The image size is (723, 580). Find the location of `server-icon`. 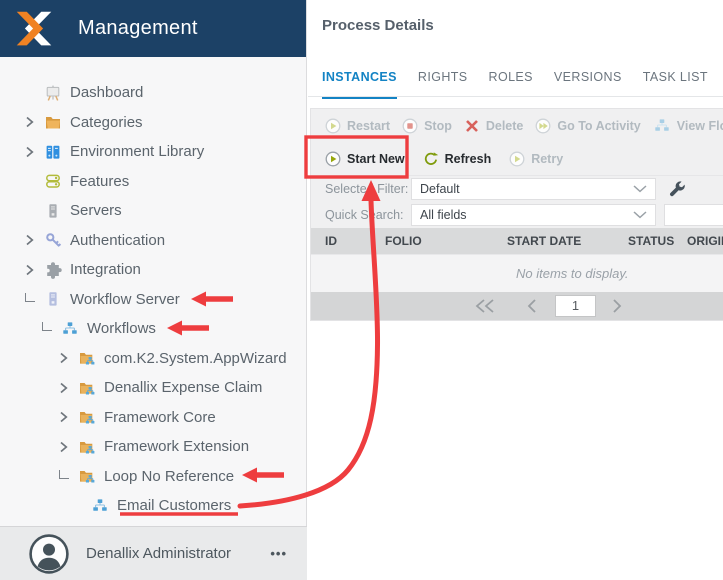

server-icon is located at coordinates (52, 210).